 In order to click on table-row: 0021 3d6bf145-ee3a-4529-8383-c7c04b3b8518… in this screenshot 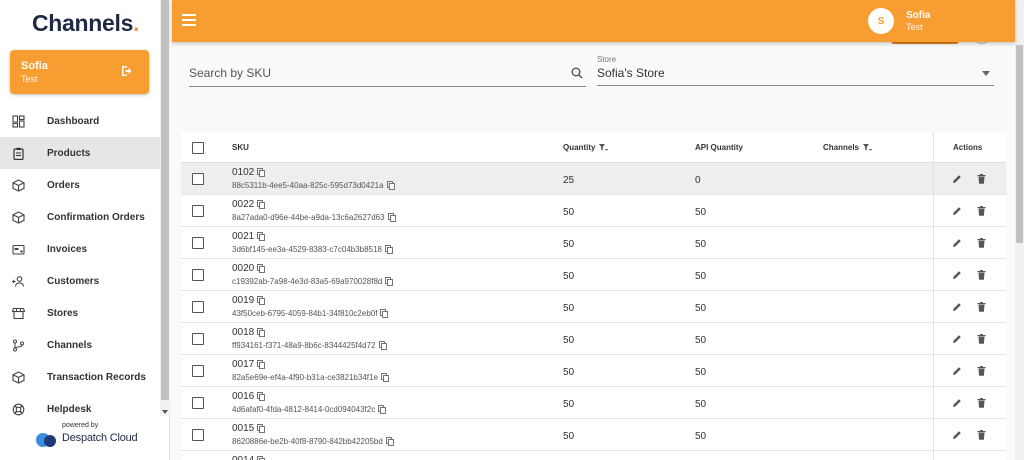, I will do `click(593, 243)`.